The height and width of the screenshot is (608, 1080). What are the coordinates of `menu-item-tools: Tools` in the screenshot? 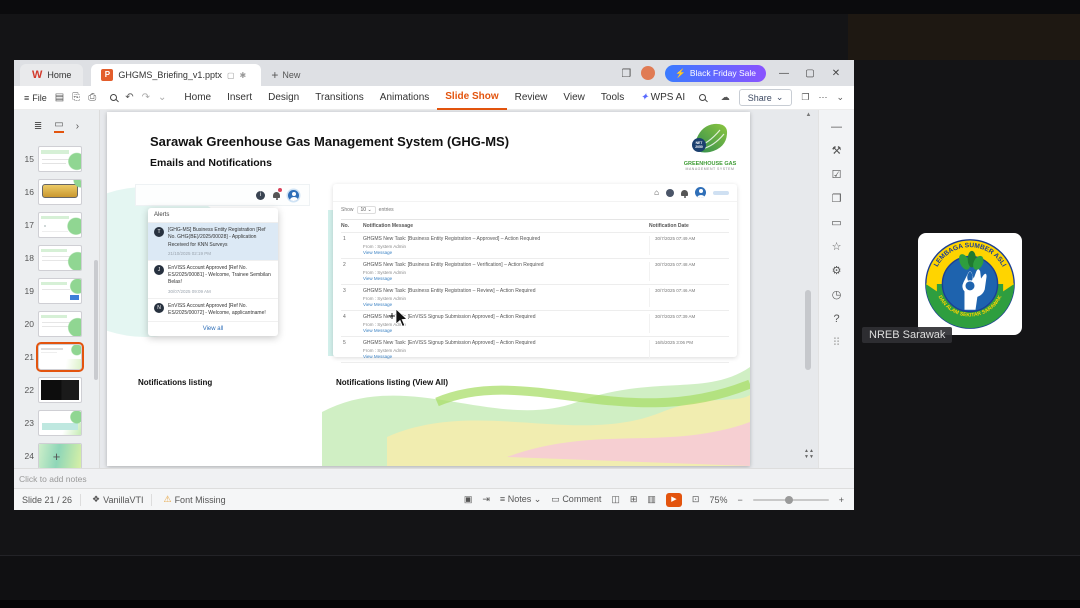 It's located at (612, 97).